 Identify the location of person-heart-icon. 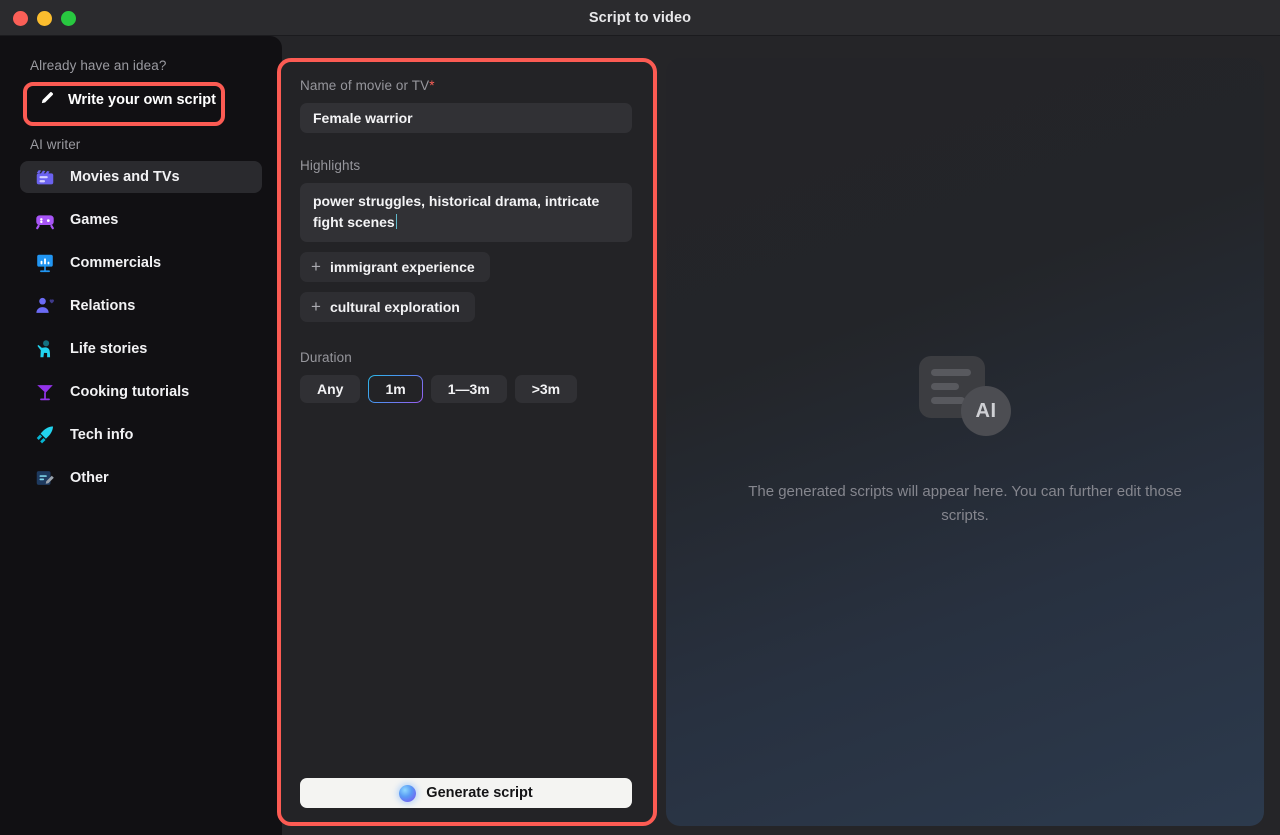
(45, 306).